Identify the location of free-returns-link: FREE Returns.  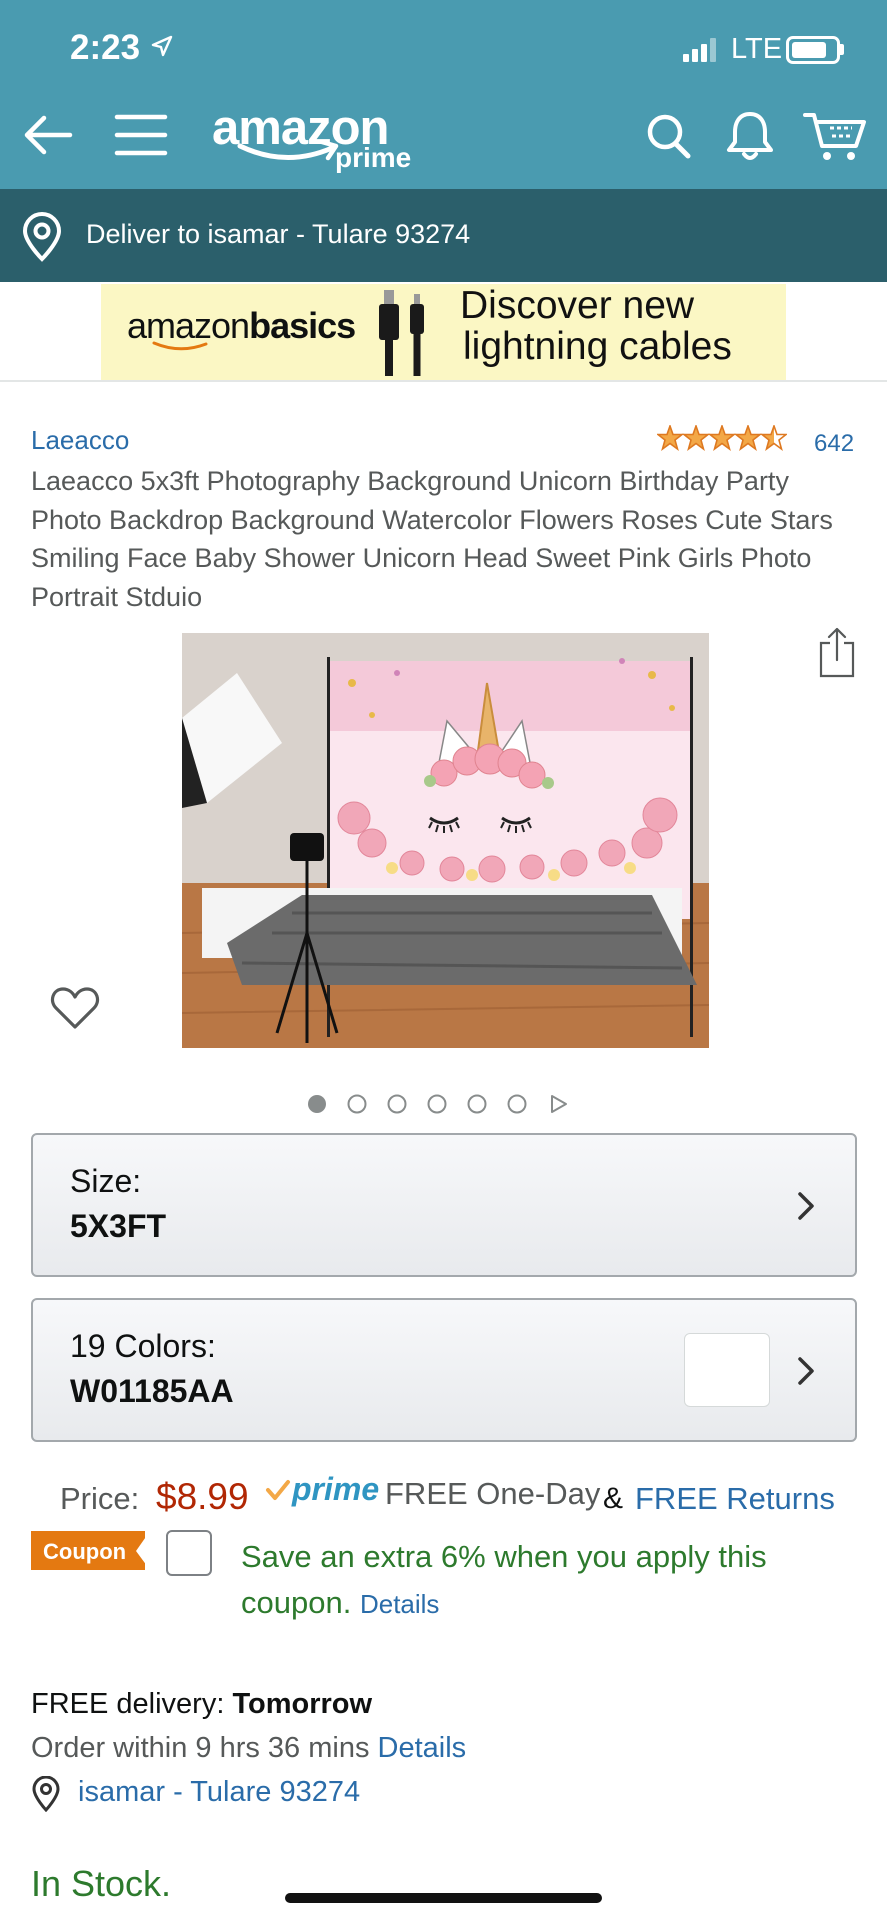
(735, 1499).